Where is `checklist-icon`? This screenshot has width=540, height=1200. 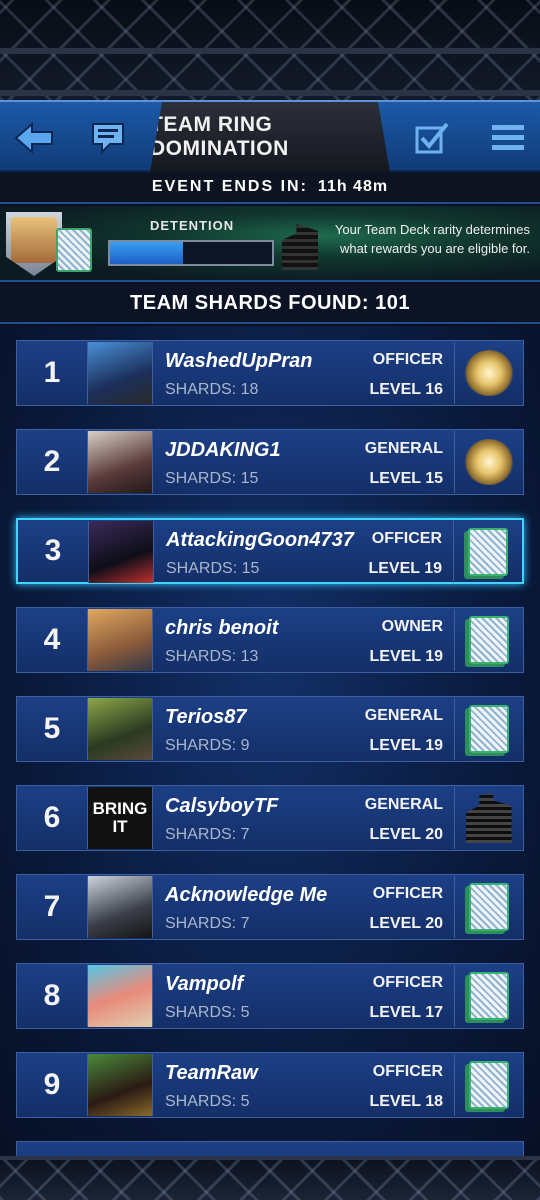 checklist-icon is located at coordinates (432, 138).